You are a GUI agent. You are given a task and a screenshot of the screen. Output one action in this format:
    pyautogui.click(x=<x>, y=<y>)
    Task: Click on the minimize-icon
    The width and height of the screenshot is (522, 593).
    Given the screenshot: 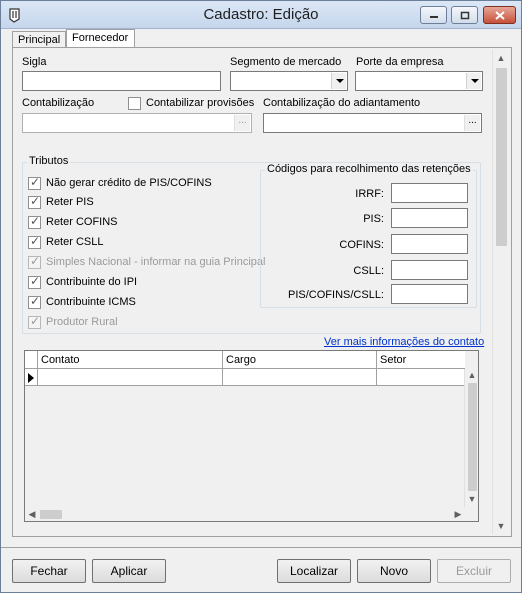 What is the action you would take?
    pyautogui.click(x=433, y=17)
    